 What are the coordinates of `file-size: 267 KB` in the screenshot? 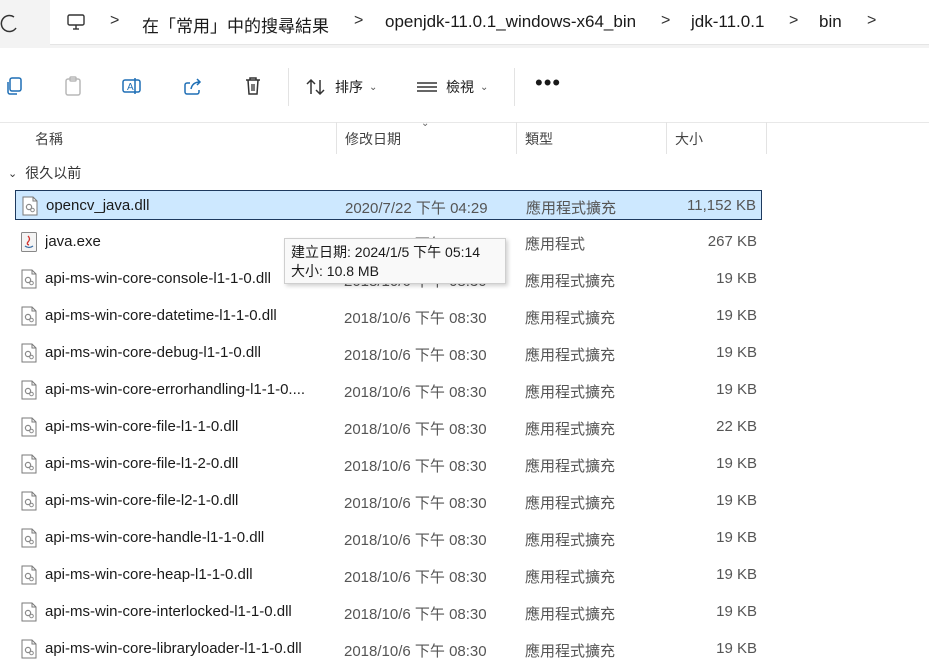 It's located at (732, 241).